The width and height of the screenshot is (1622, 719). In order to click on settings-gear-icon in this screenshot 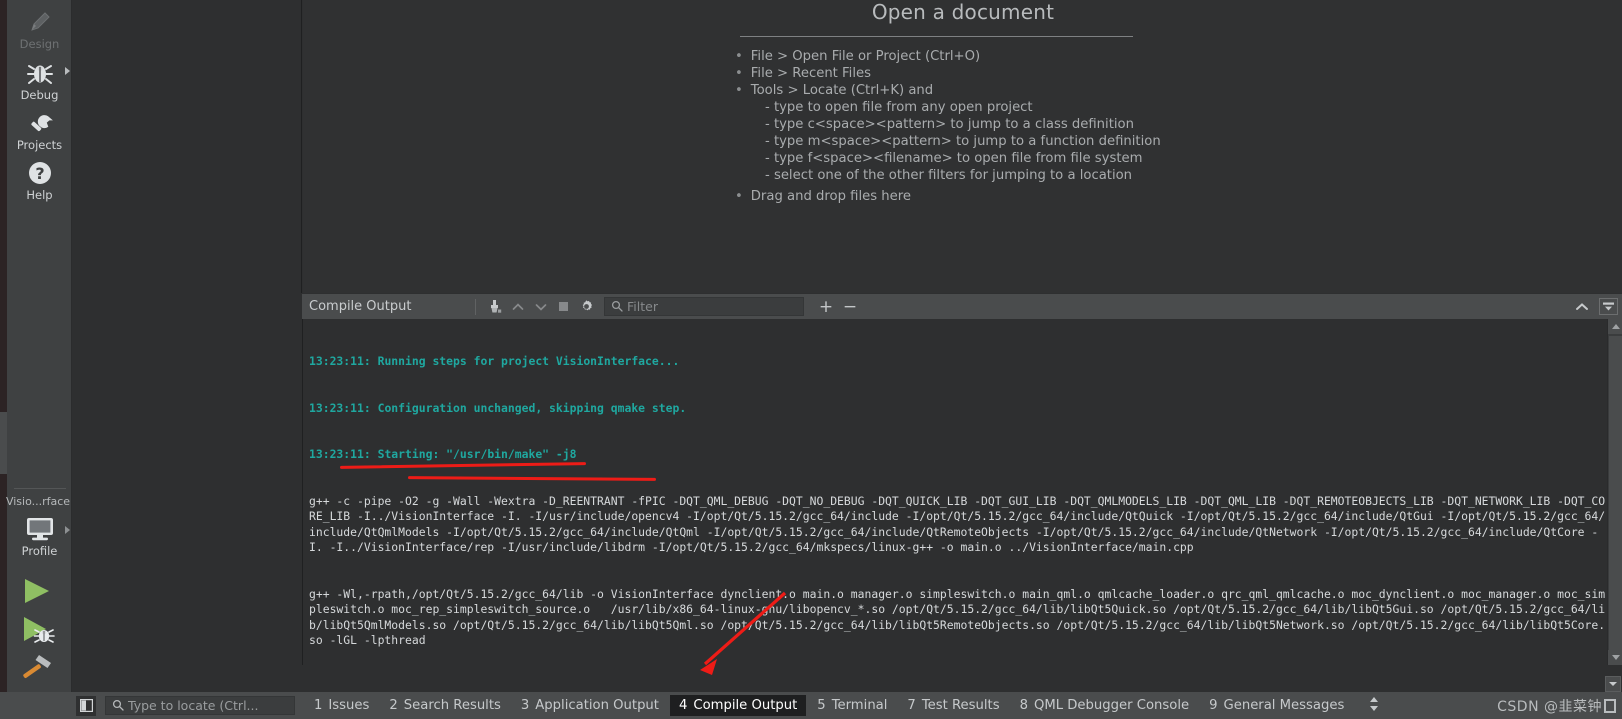, I will do `click(586, 306)`.